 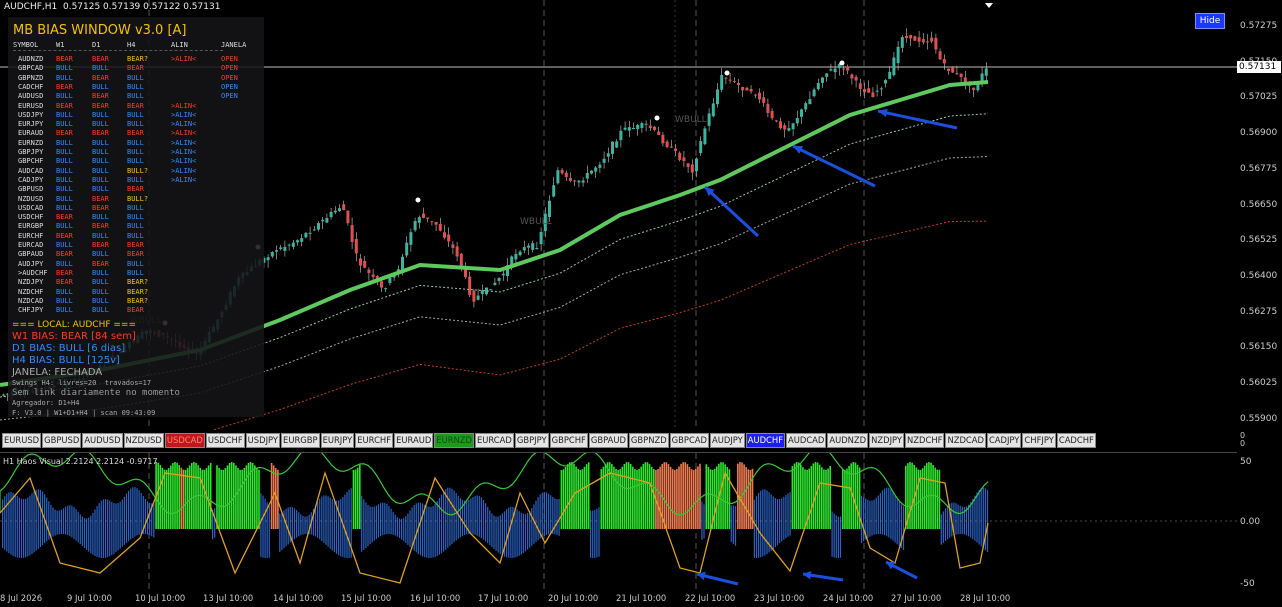 I want to click on pair-button-audchf: AUDCHF, so click(x=765, y=440).